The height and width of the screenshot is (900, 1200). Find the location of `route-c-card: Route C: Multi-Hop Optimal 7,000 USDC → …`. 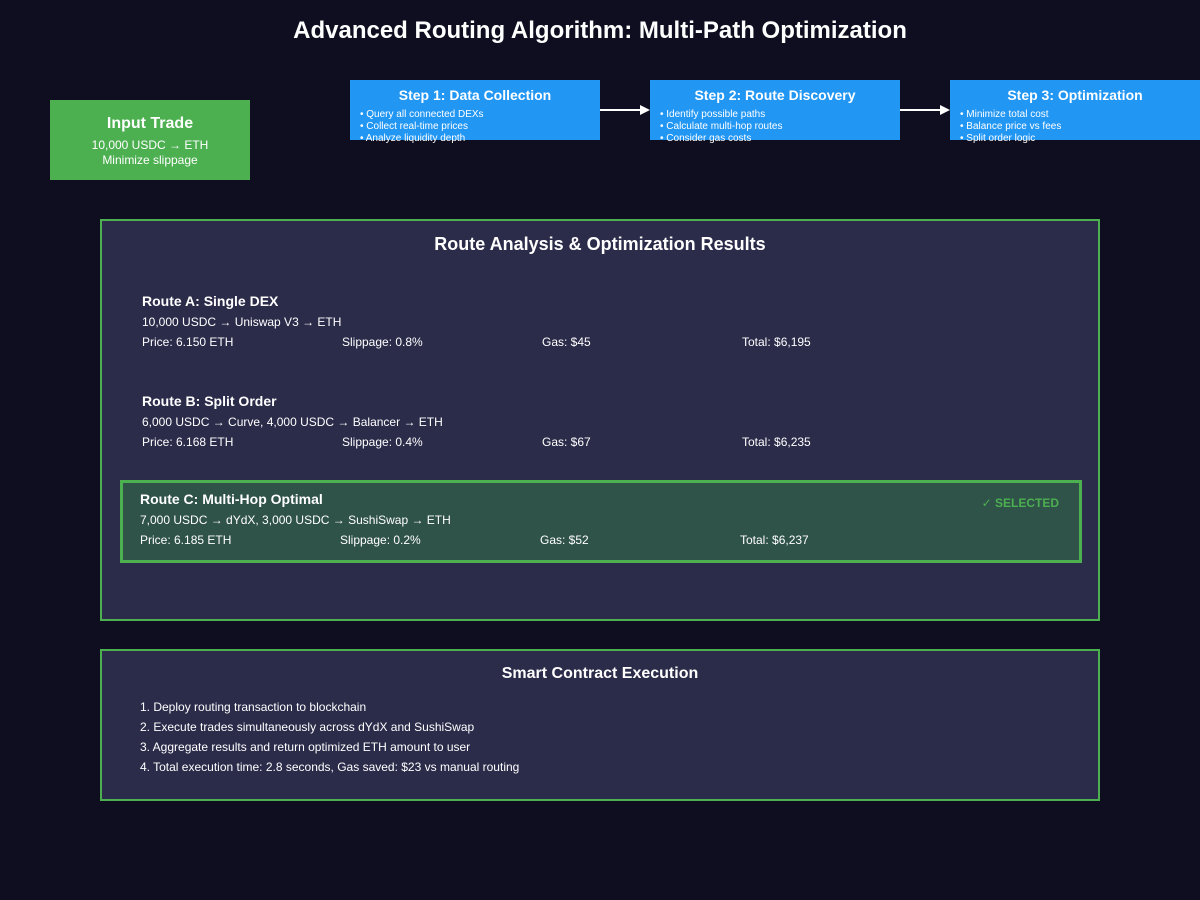

route-c-card: Route C: Multi-Hop Optimal 7,000 USDC → … is located at coordinates (601, 521).